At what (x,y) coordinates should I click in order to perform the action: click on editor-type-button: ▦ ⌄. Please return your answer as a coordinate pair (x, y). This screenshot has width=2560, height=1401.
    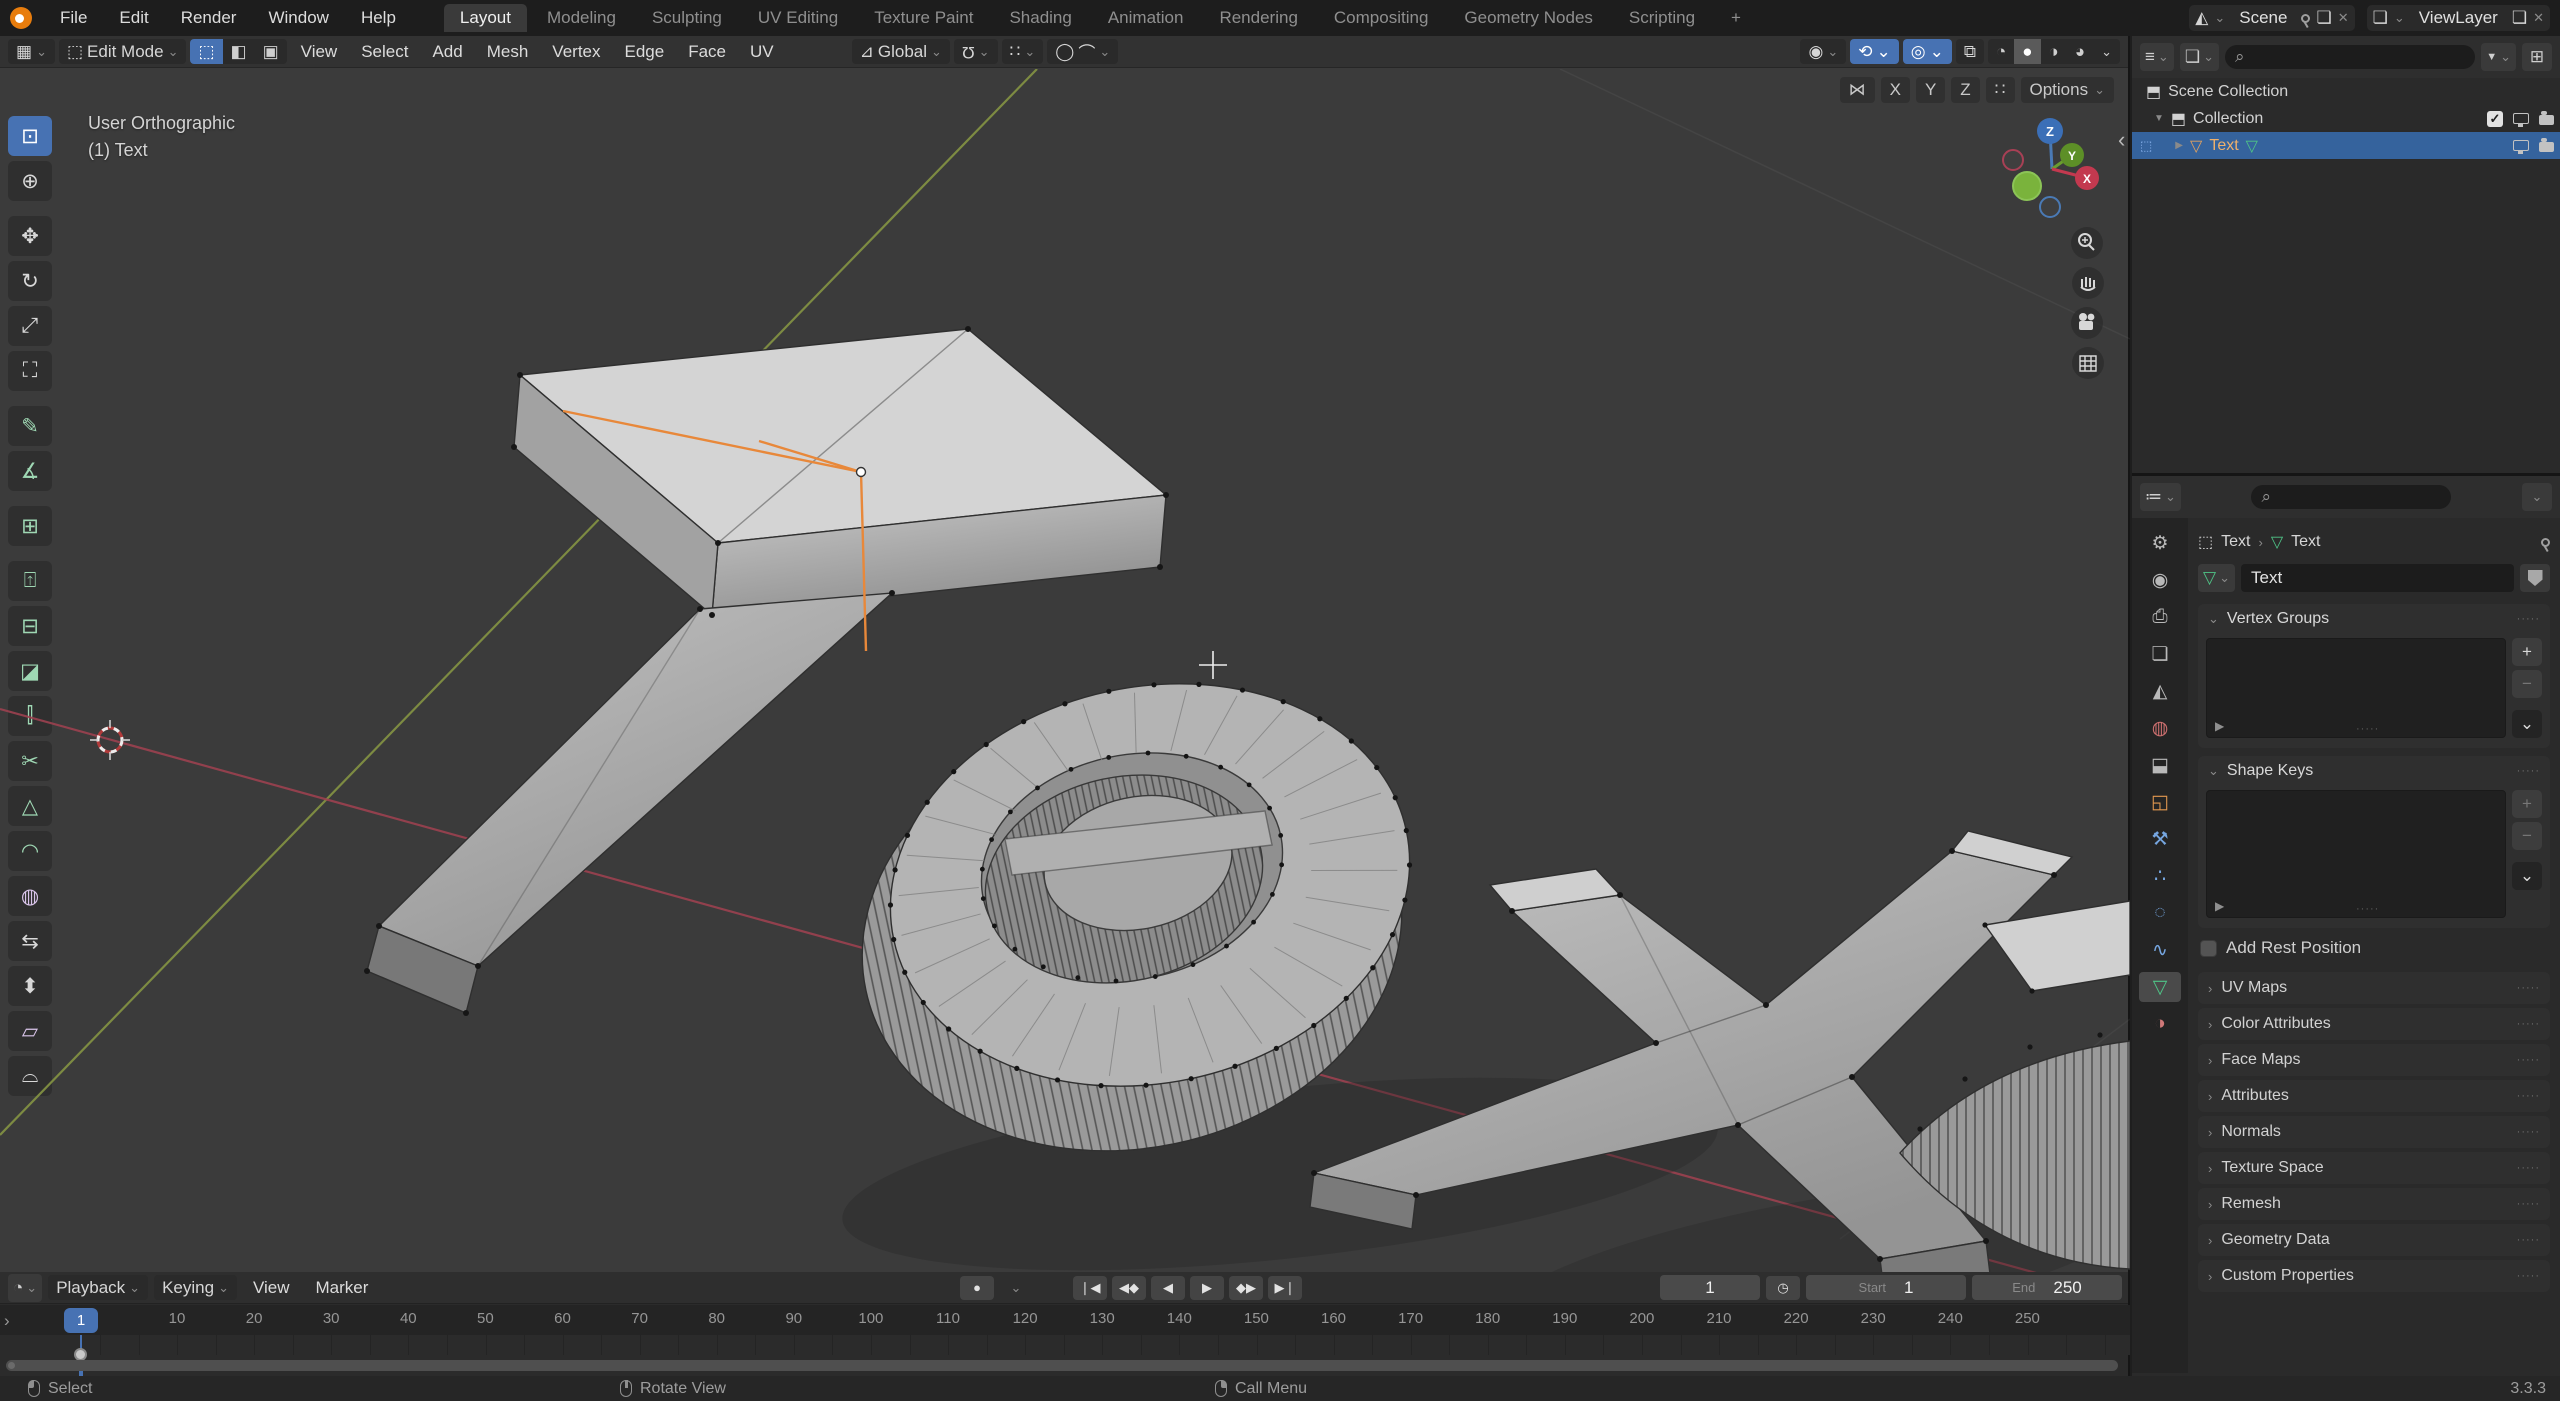
    Looking at the image, I should click on (31, 51).